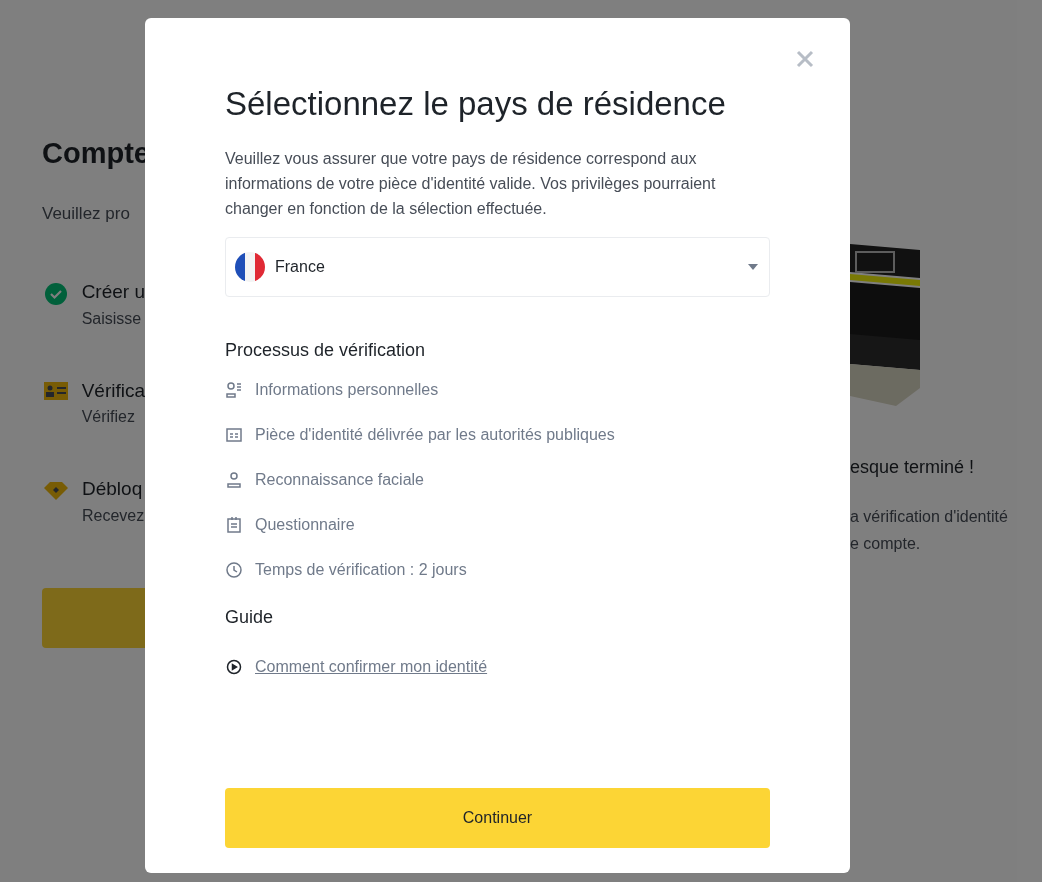  I want to click on process-step: Questionnaire, so click(305, 525).